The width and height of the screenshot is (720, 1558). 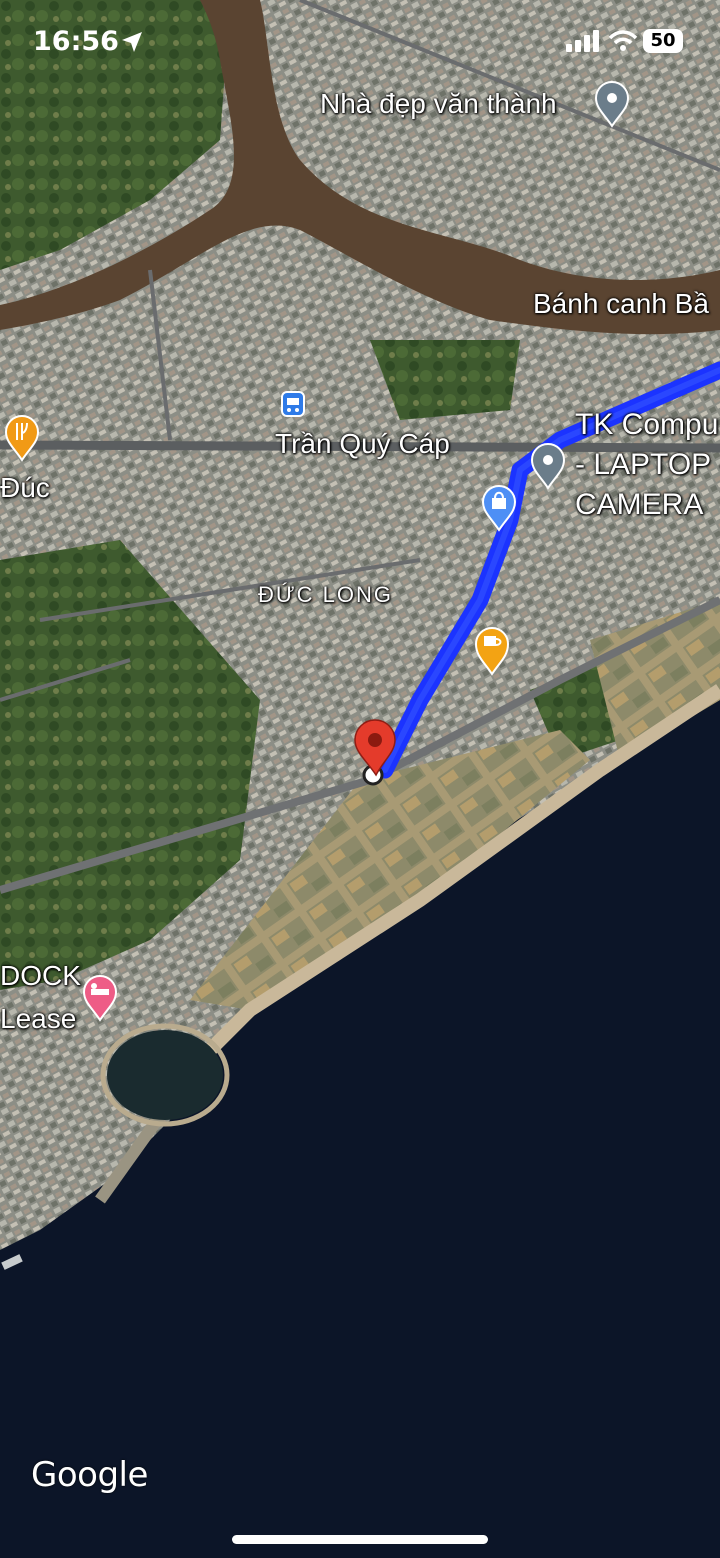 I want to click on battery-level: 50, so click(x=663, y=40).